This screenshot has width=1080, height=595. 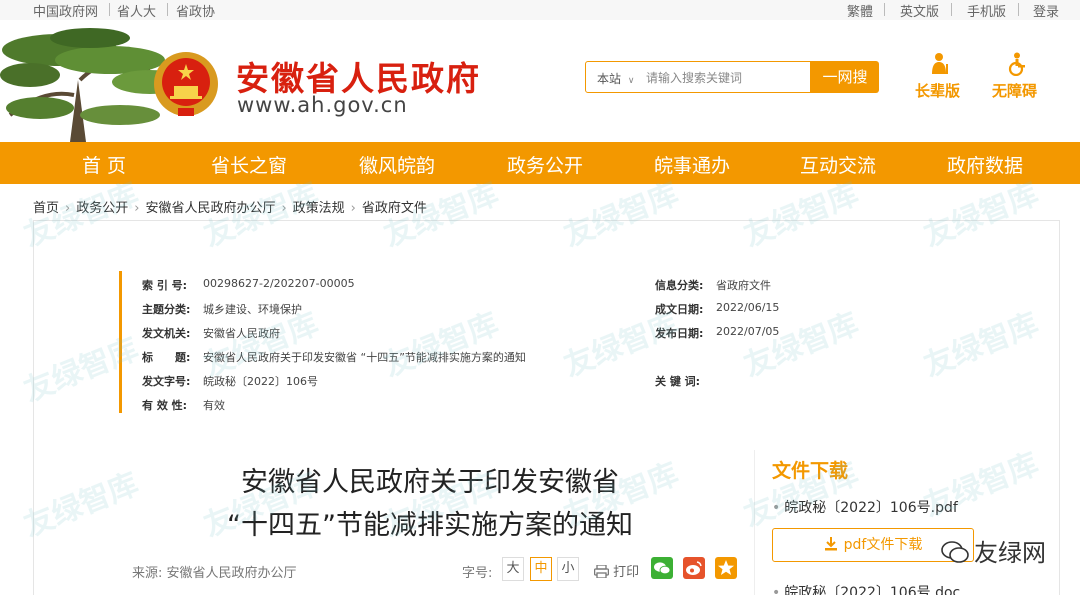 I want to click on download-file-pdf: • 皖政秘〔2022〕106号.pdf, so click(x=865, y=507).